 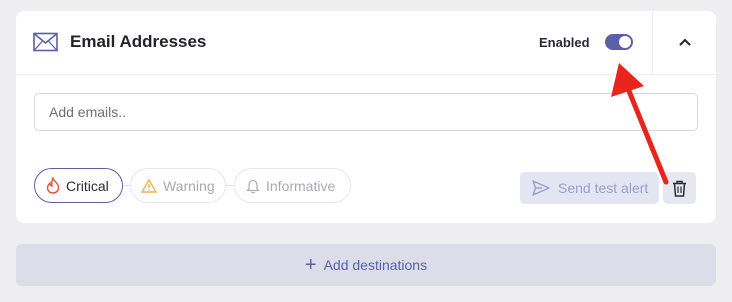 I want to click on informative-label: Informative, so click(x=301, y=185).